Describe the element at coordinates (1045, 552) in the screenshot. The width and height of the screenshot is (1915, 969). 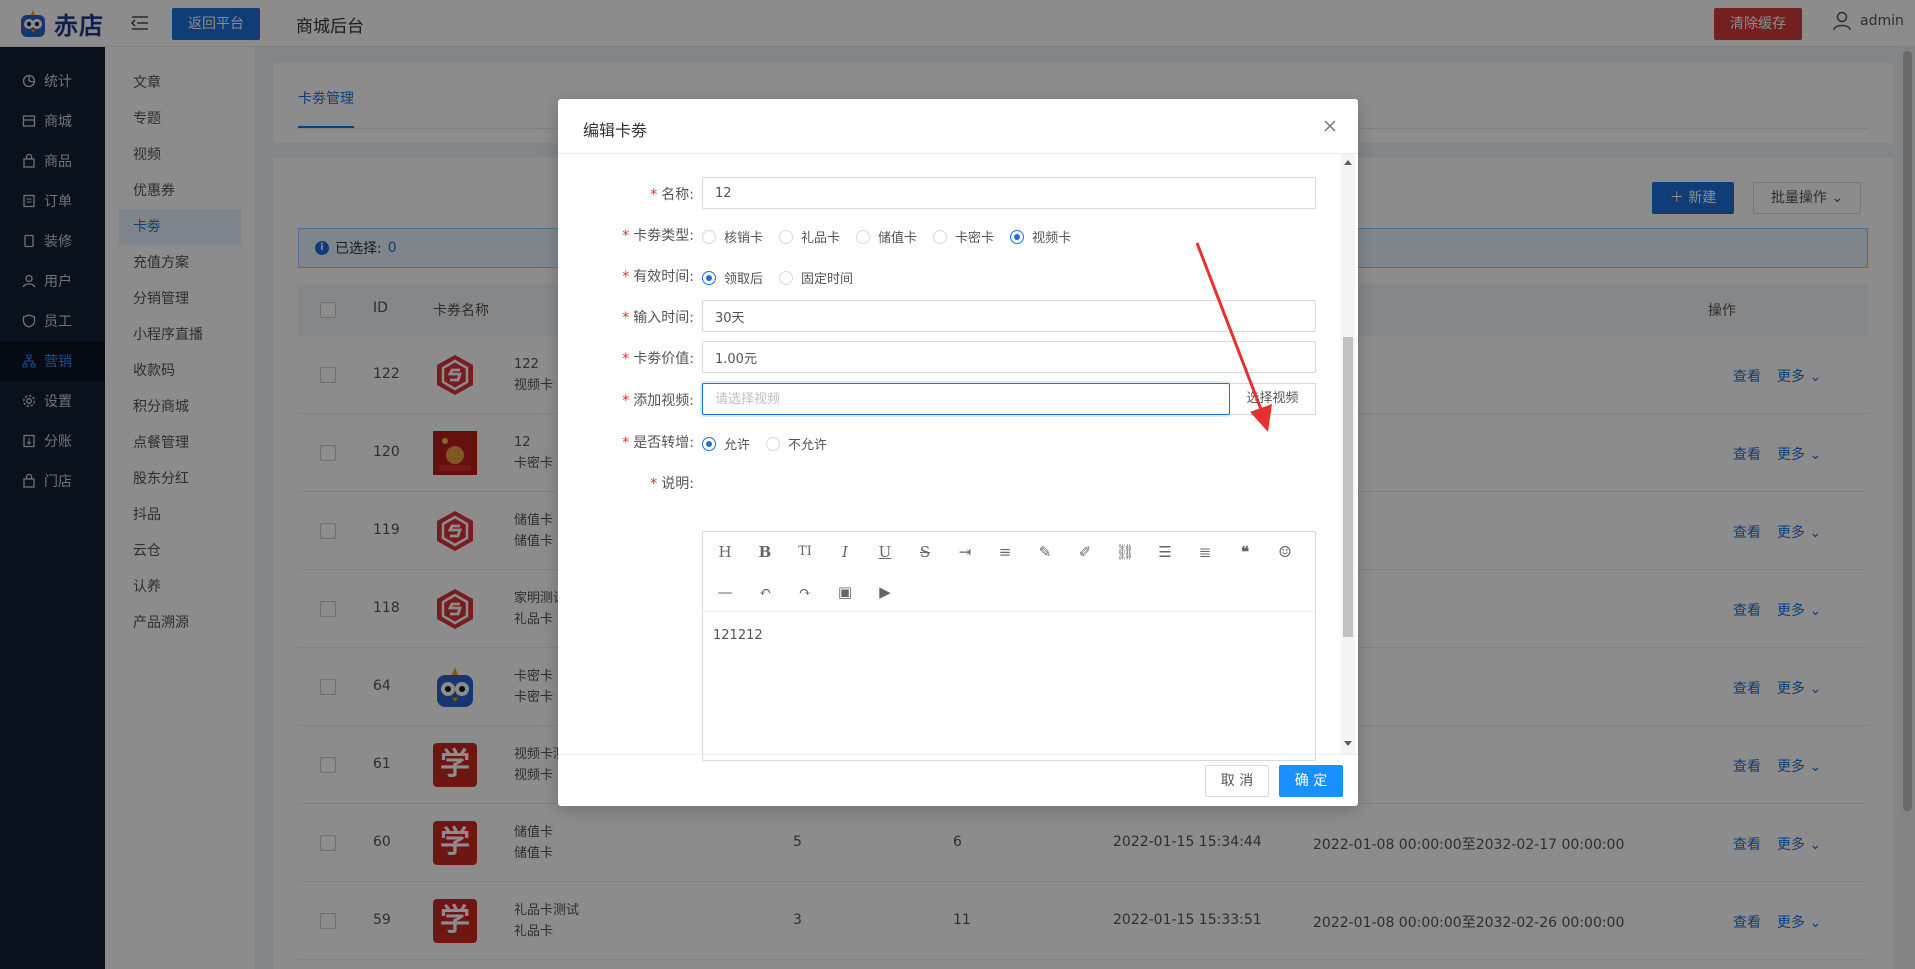
I see `pencil-icon: ✎` at that location.